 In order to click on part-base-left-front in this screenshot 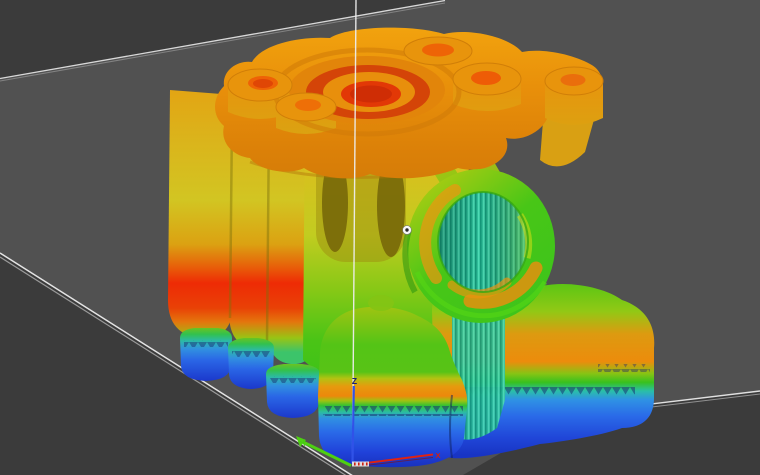, I will do `click(293, 391)`.